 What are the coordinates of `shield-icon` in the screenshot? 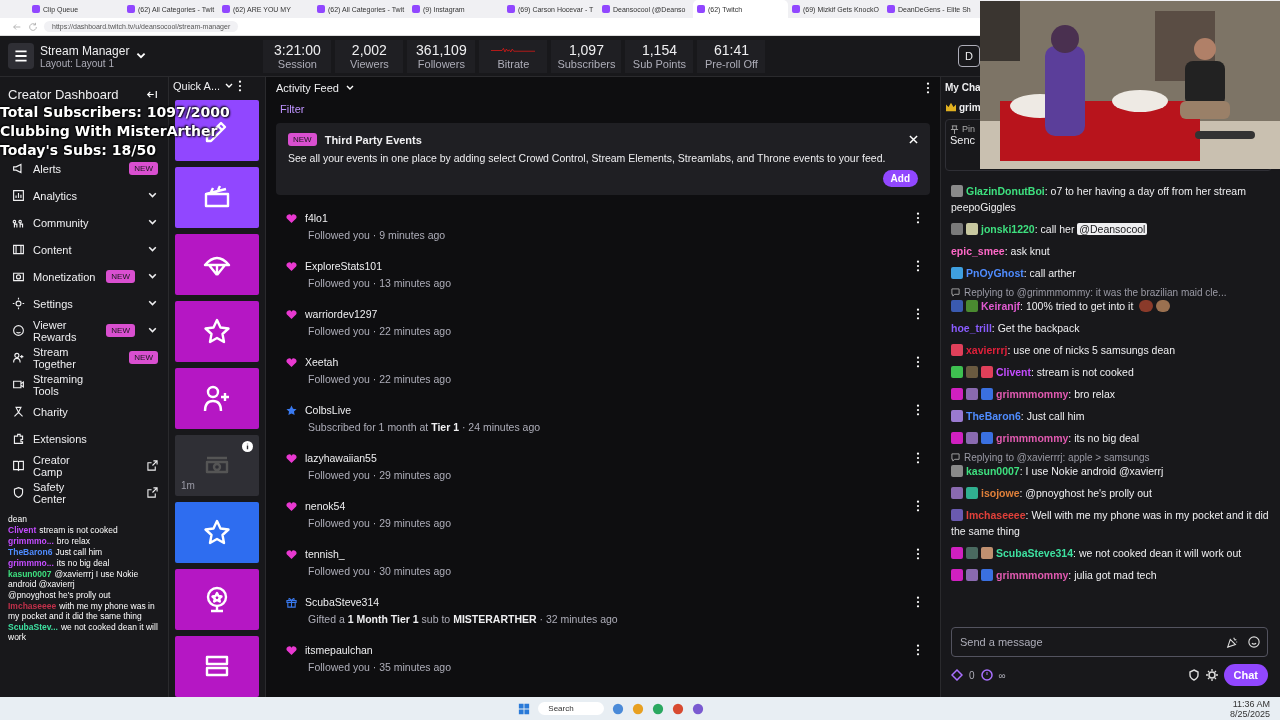 It's located at (1193, 675).